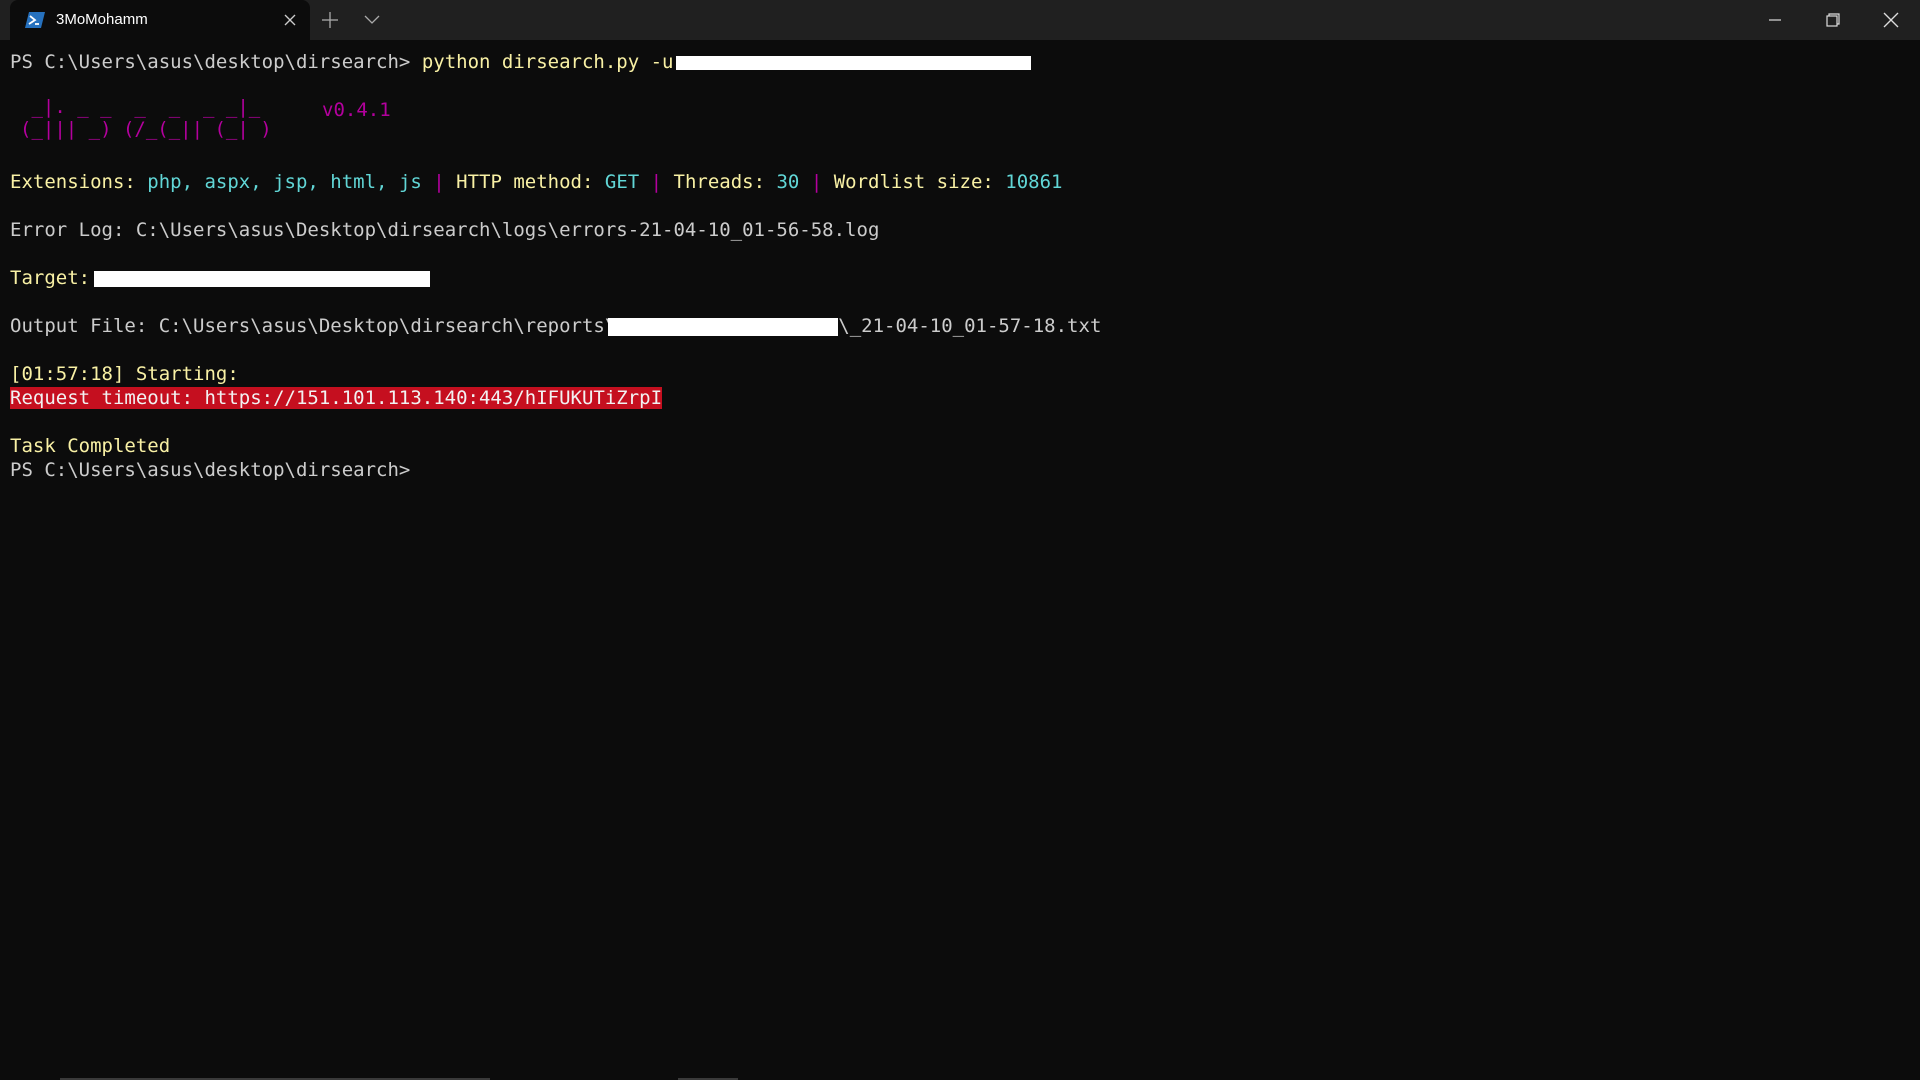 The height and width of the screenshot is (1080, 1920). Describe the element at coordinates (1833, 20) in the screenshot. I see `restore-icon` at that location.